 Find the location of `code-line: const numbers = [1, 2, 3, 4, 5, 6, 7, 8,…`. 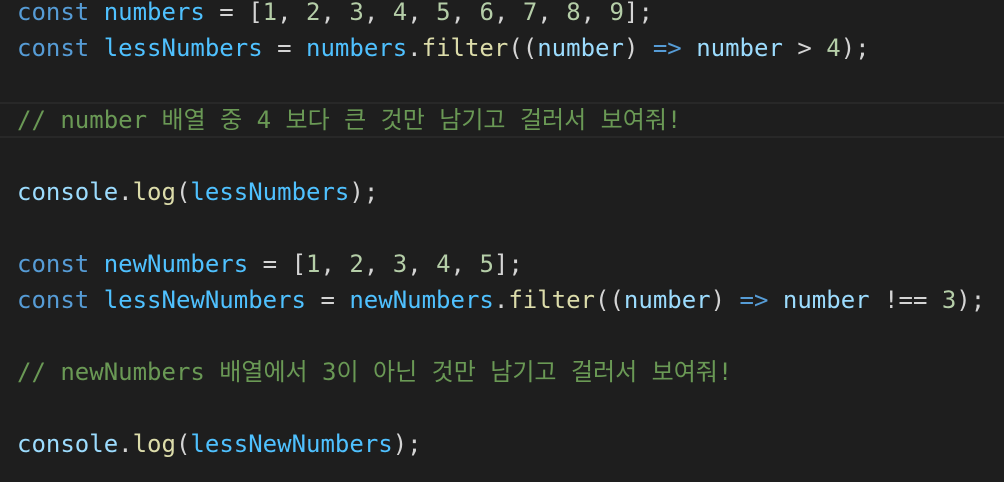

code-line: const numbers = [1, 2, 3, 4, 5, 6, 7, 8,… is located at coordinates (502, 15).